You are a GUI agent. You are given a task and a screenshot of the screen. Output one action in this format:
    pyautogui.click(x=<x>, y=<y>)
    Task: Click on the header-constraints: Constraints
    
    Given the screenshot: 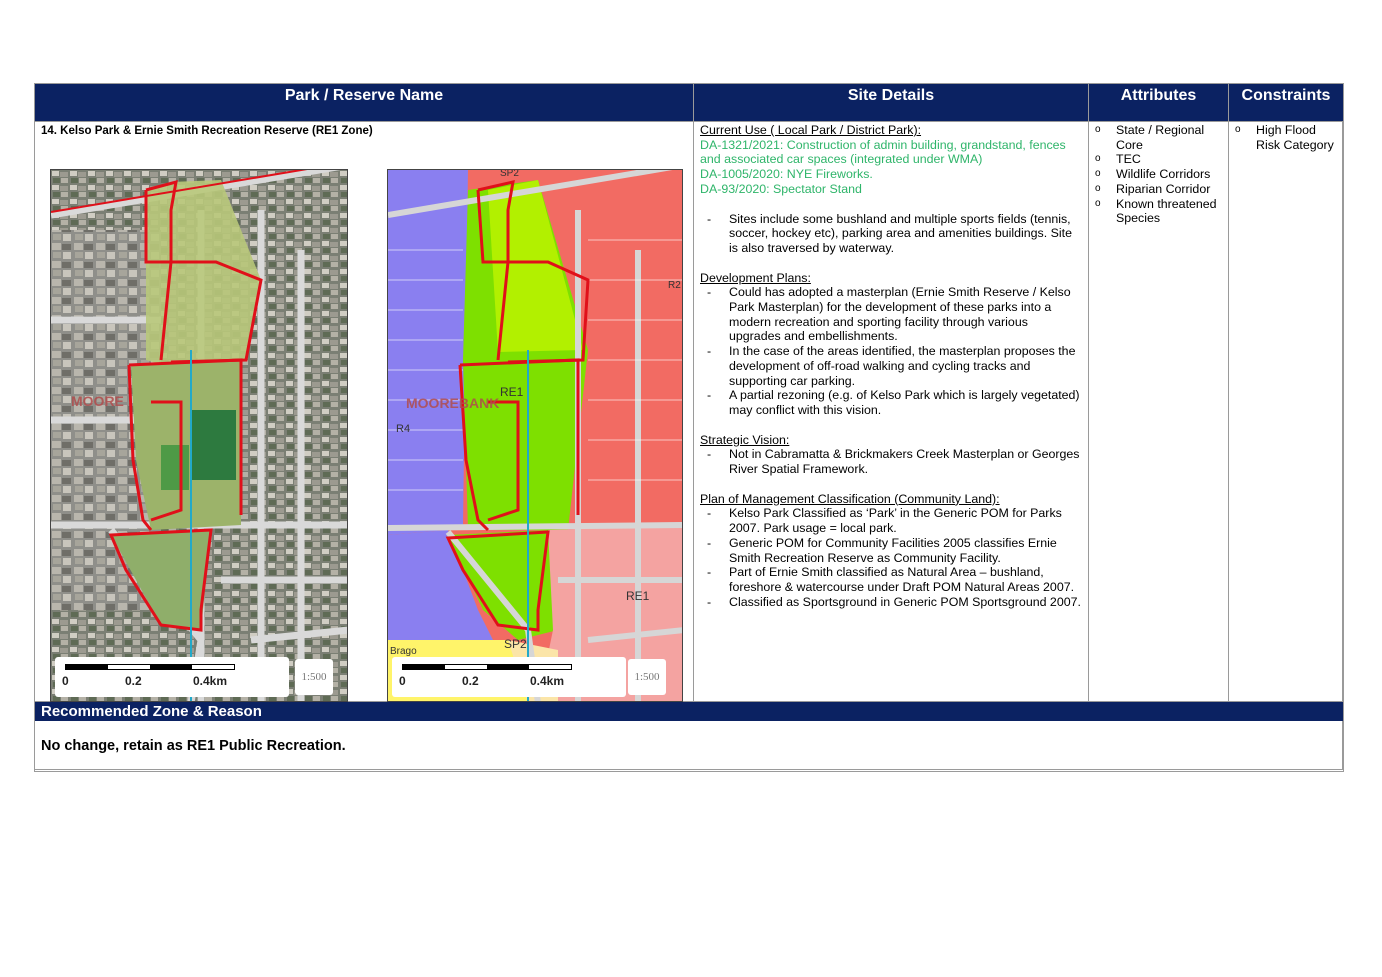 What is the action you would take?
    pyautogui.click(x=1286, y=102)
    